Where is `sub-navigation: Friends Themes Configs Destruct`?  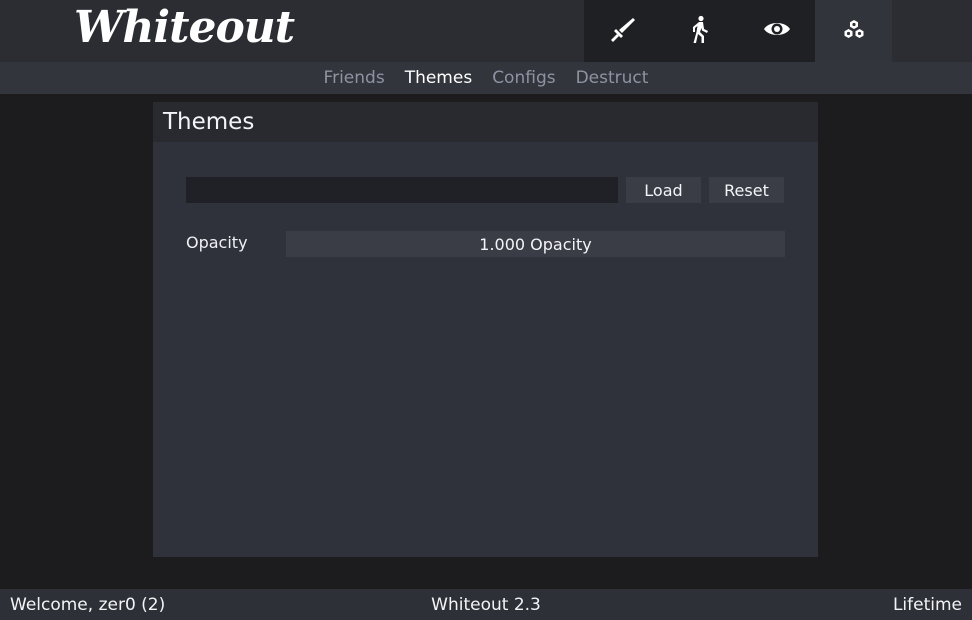 sub-navigation: Friends Themes Configs Destruct is located at coordinates (486, 78).